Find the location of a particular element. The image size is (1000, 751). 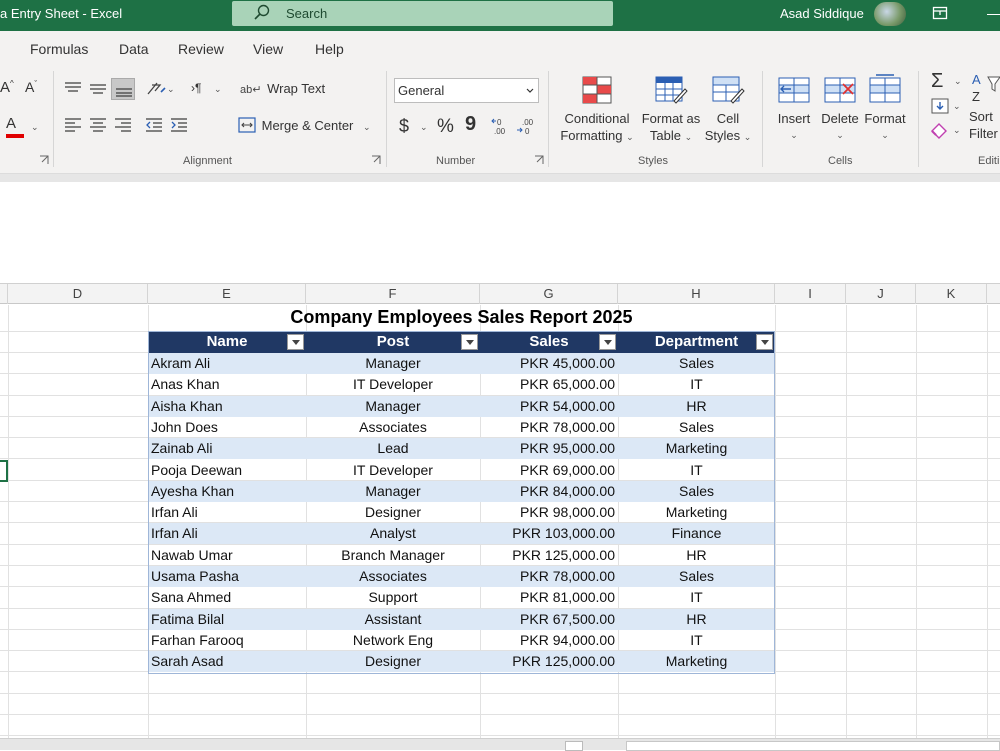

tab-view: View is located at coordinates (268, 49).